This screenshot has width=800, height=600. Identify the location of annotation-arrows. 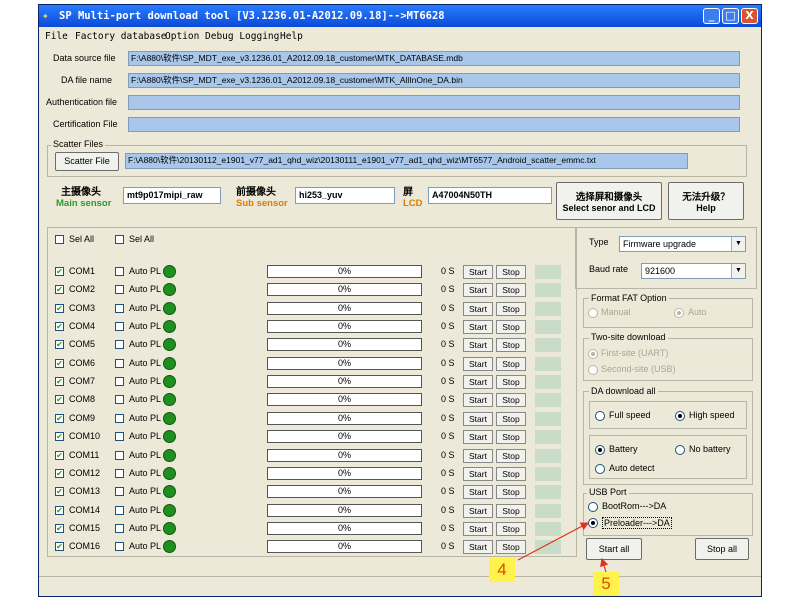
(563, 547).